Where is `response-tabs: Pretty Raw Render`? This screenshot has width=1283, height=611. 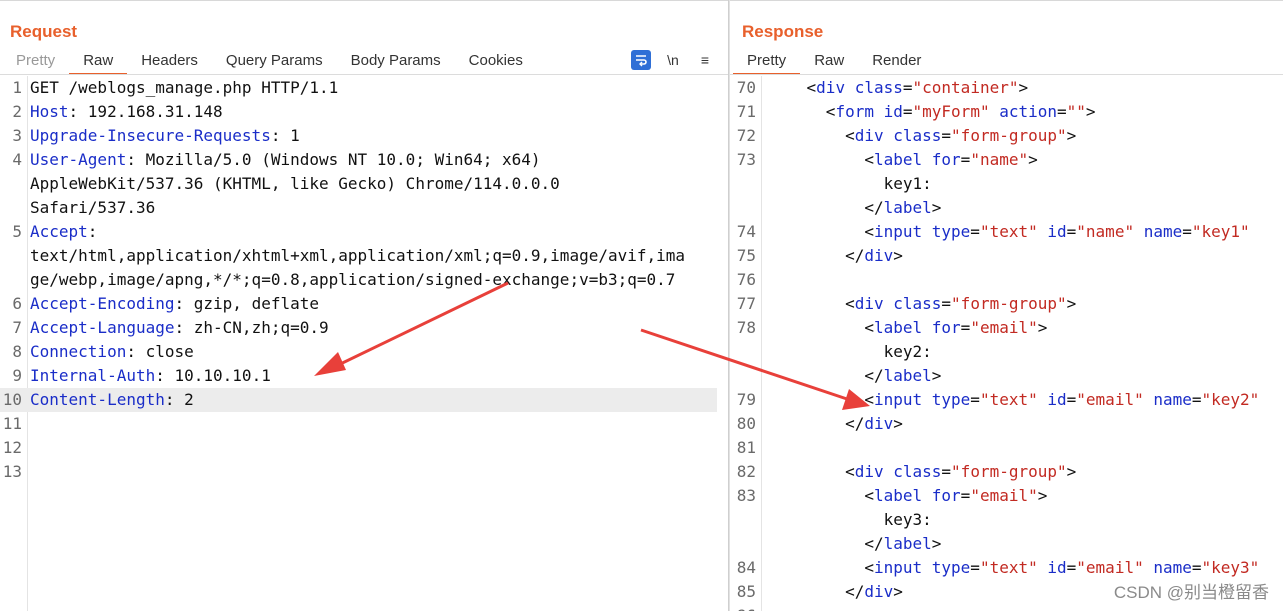 response-tabs: Pretty Raw Render is located at coordinates (834, 63).